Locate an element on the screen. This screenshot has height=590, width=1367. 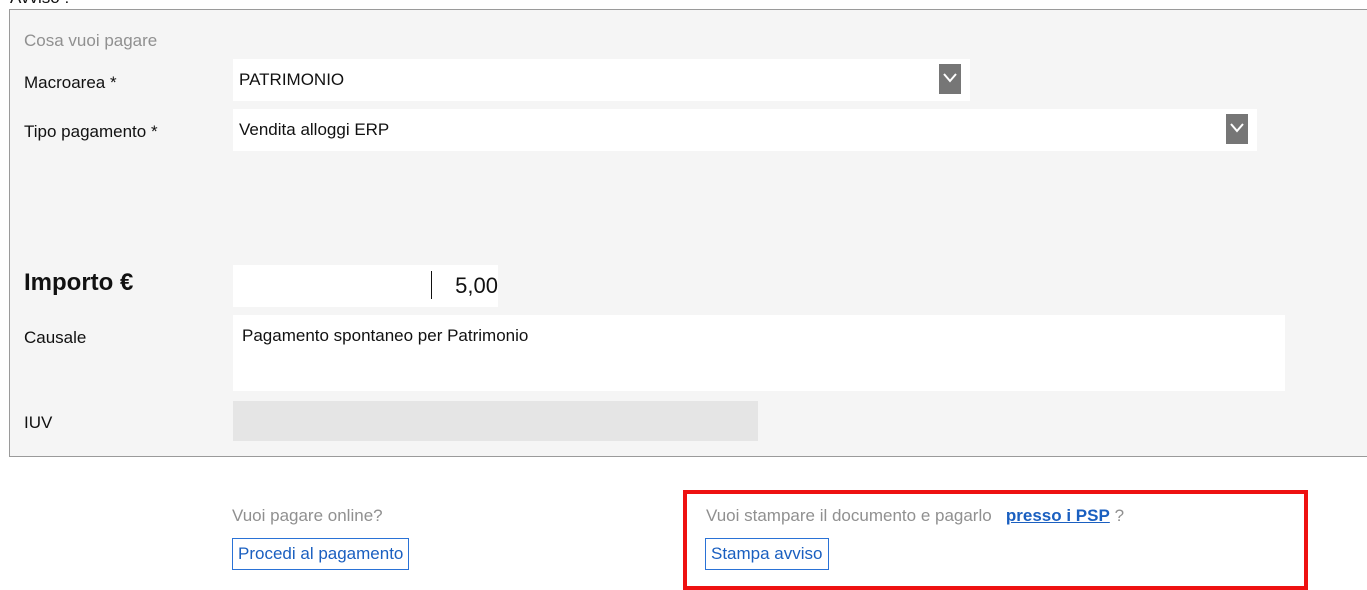
procedi-al-pagamento-button: Procedi al pagamento is located at coordinates (321, 554).